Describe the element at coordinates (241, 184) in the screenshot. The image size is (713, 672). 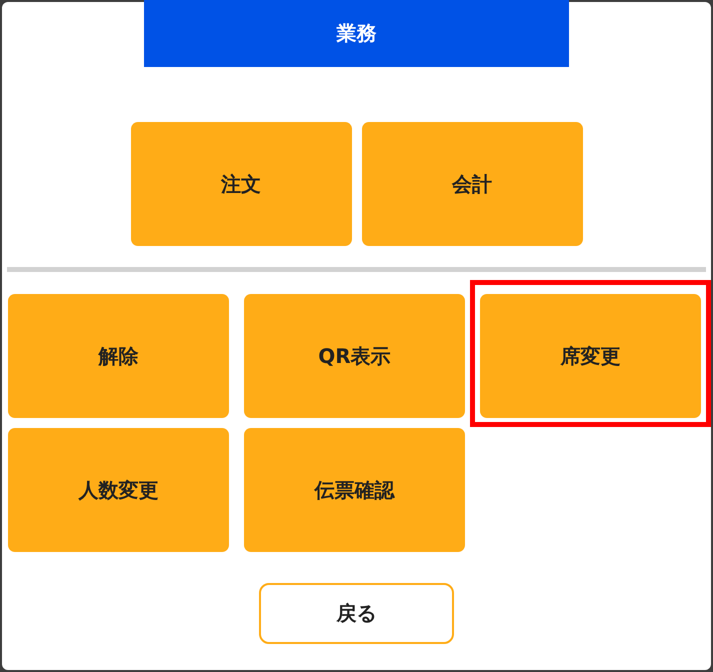
I see `action-button: 注文` at that location.